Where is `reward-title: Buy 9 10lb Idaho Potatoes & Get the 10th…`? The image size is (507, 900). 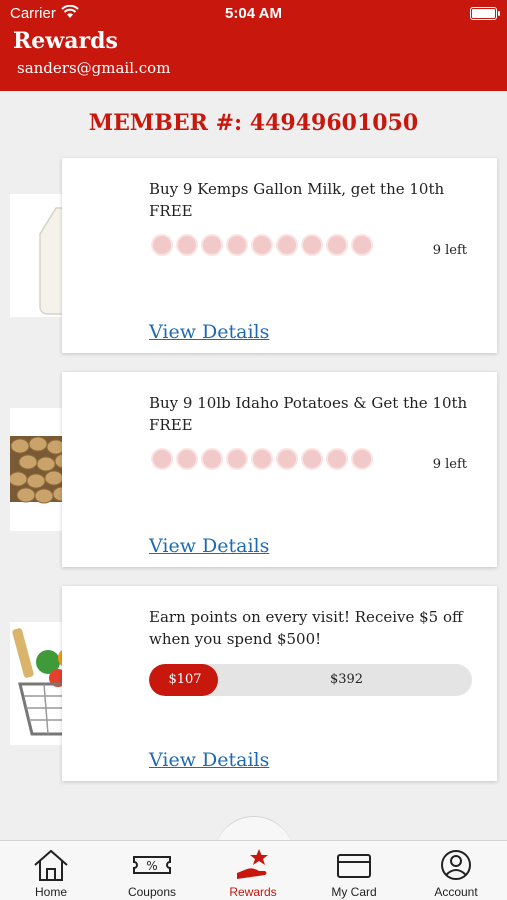 reward-title: Buy 9 10lb Idaho Potatoes & Get the 10th… is located at coordinates (308, 414).